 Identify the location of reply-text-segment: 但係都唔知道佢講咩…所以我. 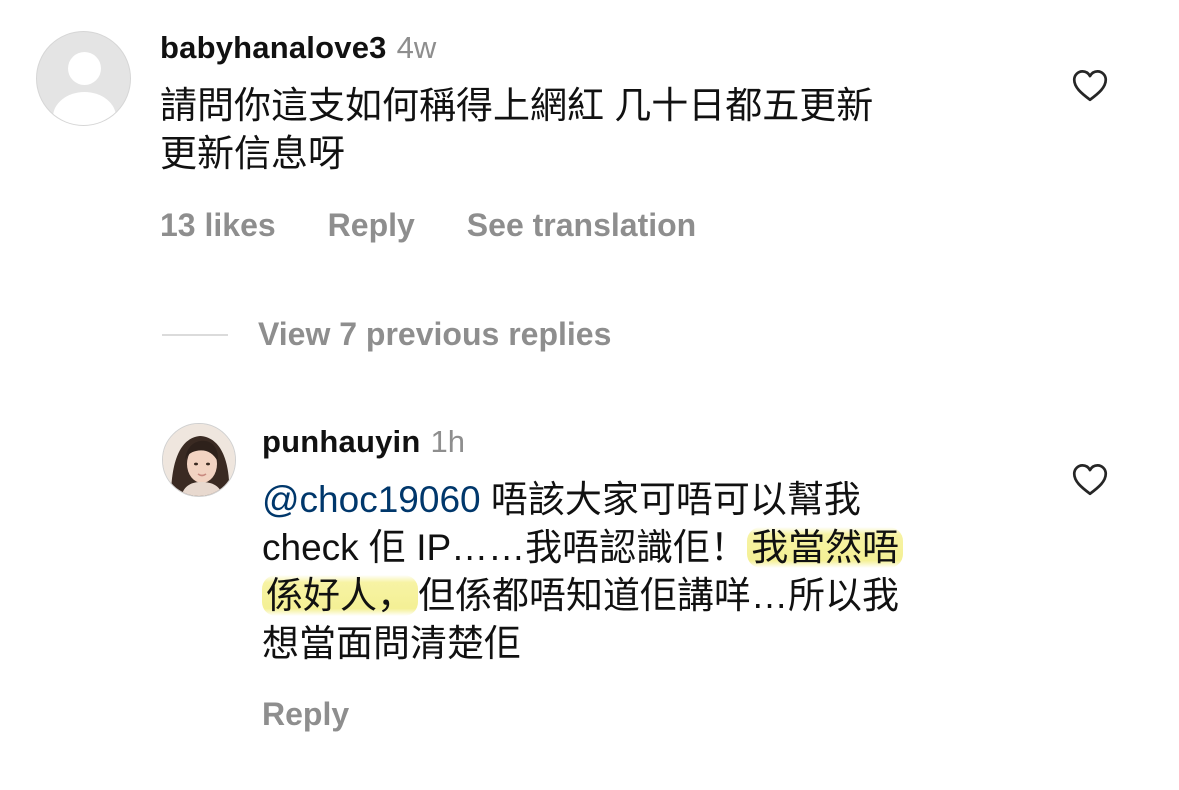
(658, 595).